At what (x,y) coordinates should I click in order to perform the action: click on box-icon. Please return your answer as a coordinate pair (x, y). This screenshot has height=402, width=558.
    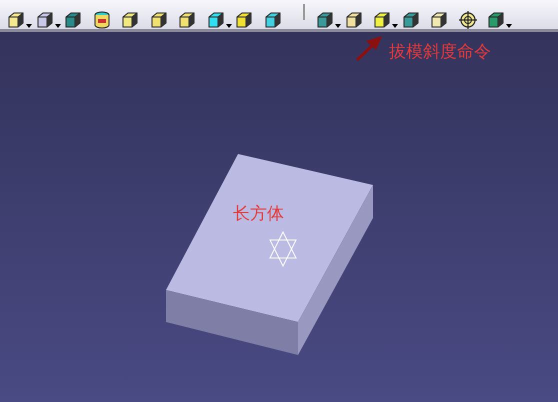
    Looking at the image, I should click on (496, 20).